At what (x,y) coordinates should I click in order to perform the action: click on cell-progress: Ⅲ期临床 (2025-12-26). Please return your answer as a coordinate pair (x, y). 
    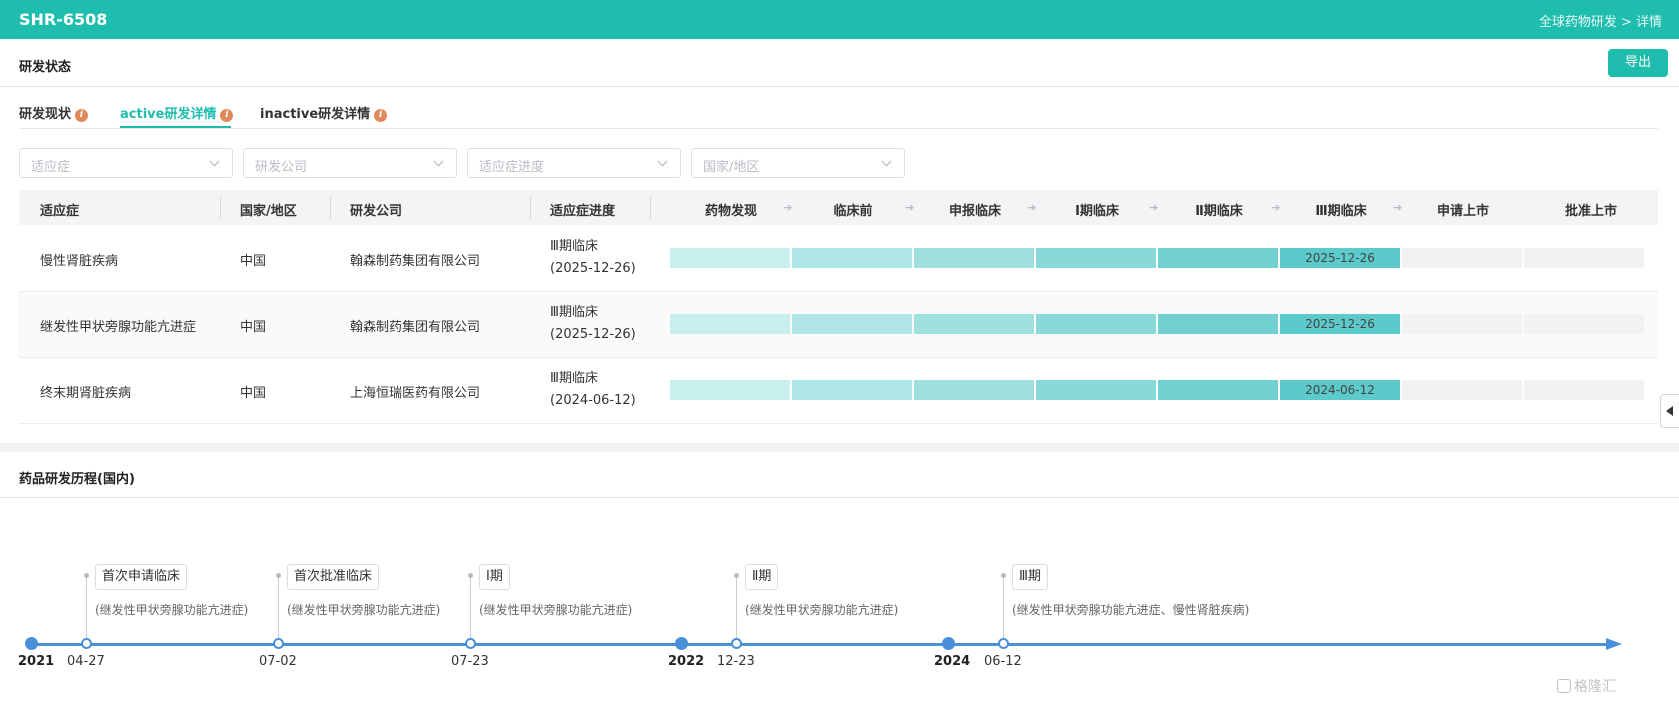
    Looking at the image, I should click on (593, 324).